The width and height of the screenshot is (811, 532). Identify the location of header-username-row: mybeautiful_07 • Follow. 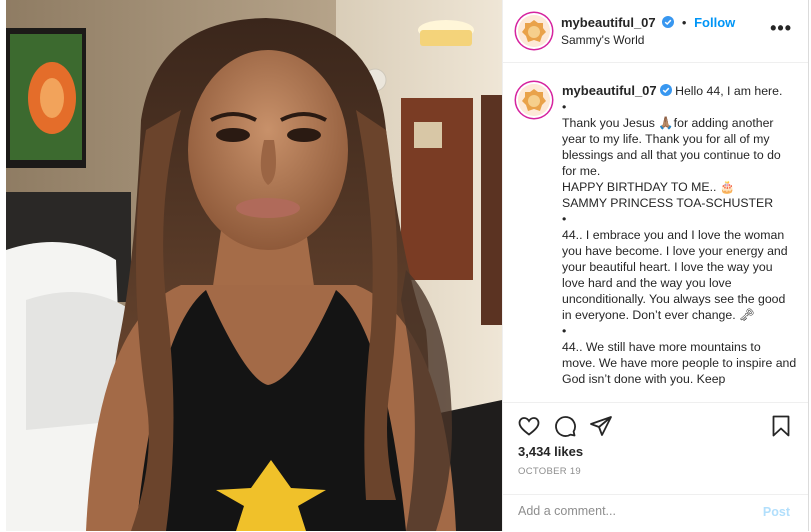
(648, 22).